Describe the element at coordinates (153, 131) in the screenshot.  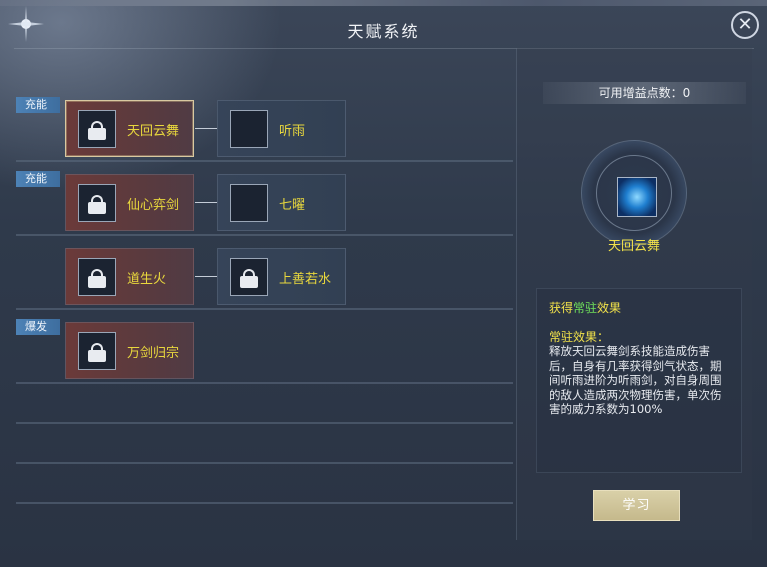
I see `skill-name: 天回云舞` at that location.